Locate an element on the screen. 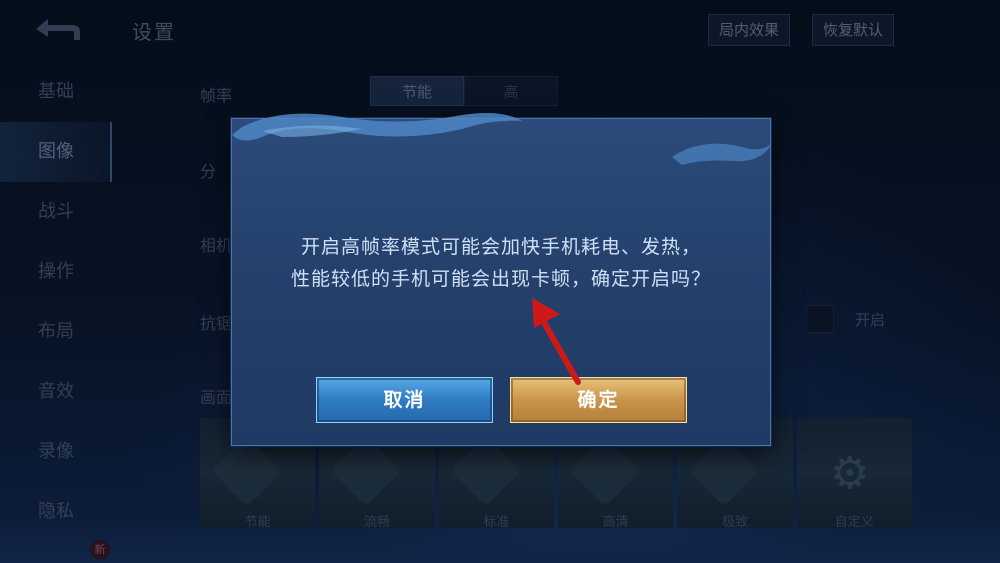 The image size is (1000, 563). cancel-button: 取消 is located at coordinates (404, 400).